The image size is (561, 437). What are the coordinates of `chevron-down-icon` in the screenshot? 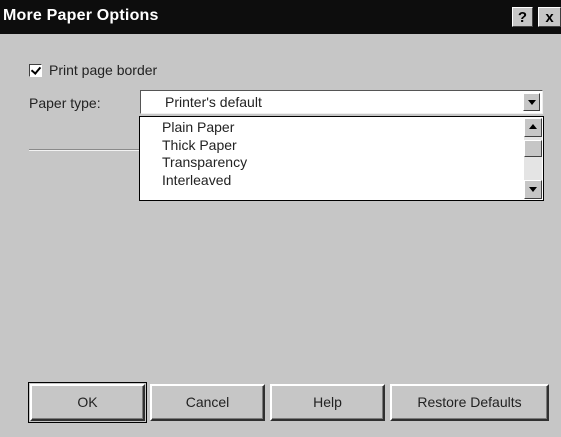 It's located at (532, 102).